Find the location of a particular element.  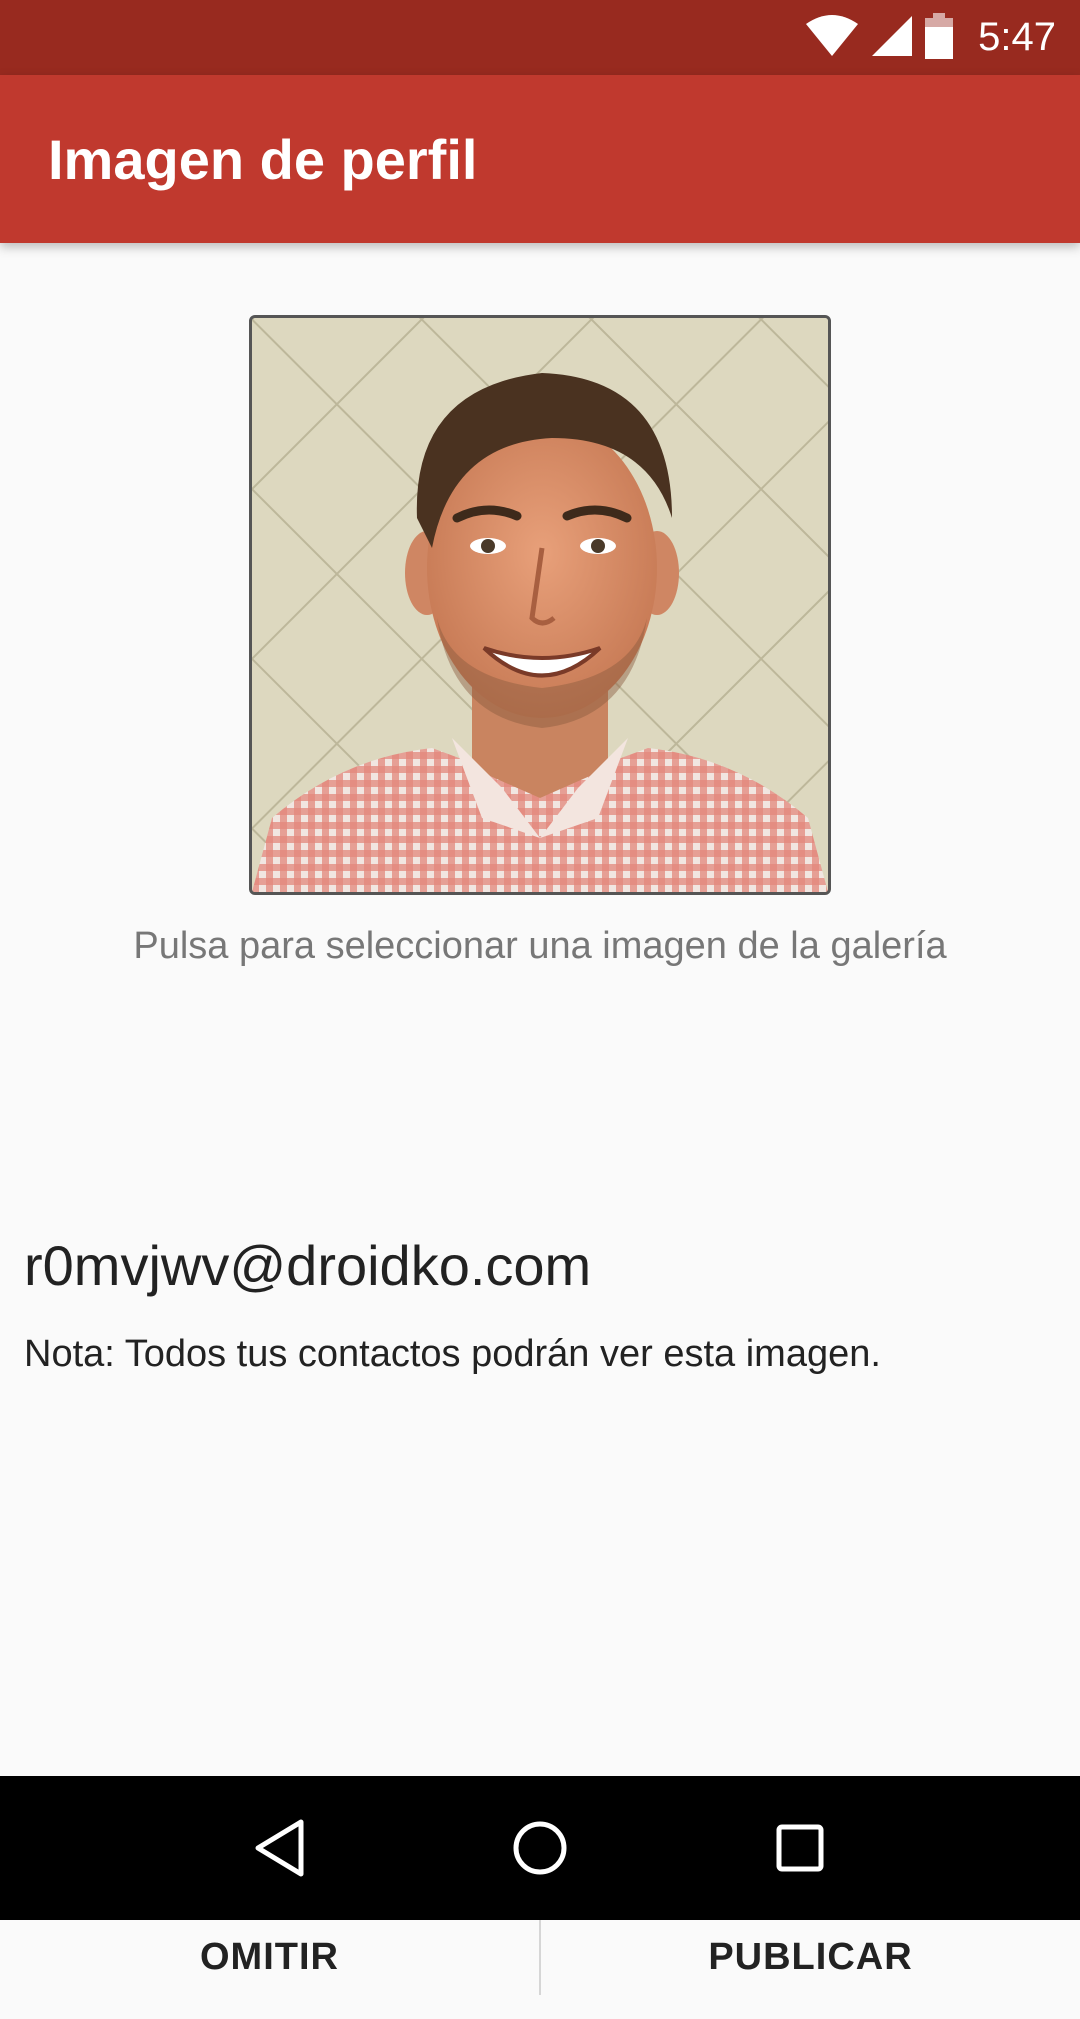

navigation-bar is located at coordinates (540, 1848).